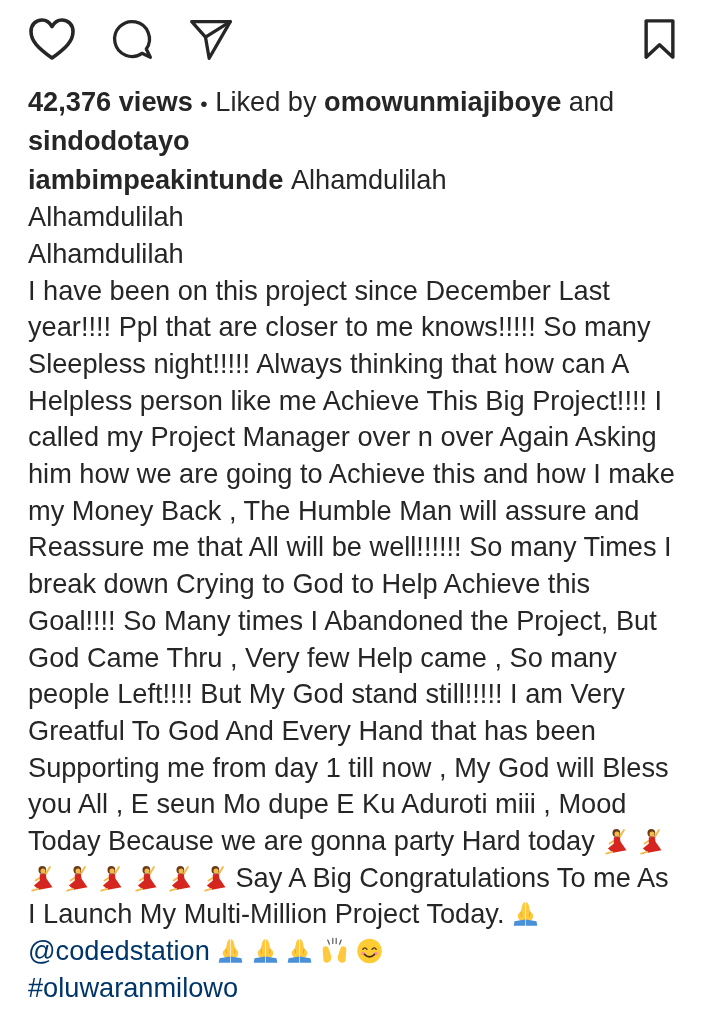 The height and width of the screenshot is (1020, 720). I want to click on caption-text: Today Because we are gonna party Hard today, so click(311, 841).